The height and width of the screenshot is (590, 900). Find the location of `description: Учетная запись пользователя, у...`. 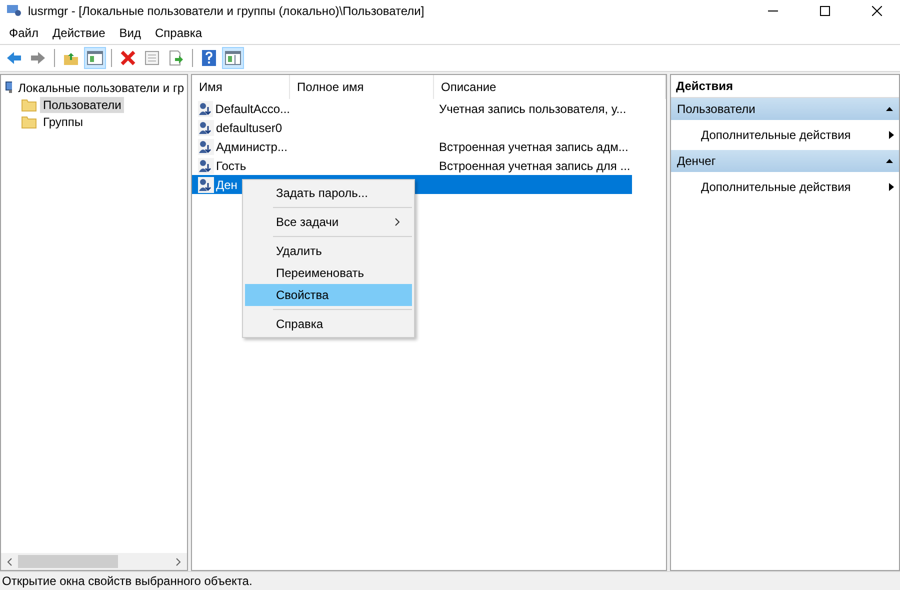

description: Учетная запись пользователя, у... is located at coordinates (532, 109).